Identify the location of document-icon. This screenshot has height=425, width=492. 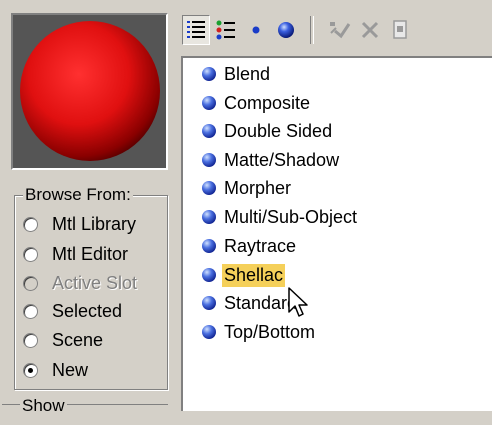
(400, 29).